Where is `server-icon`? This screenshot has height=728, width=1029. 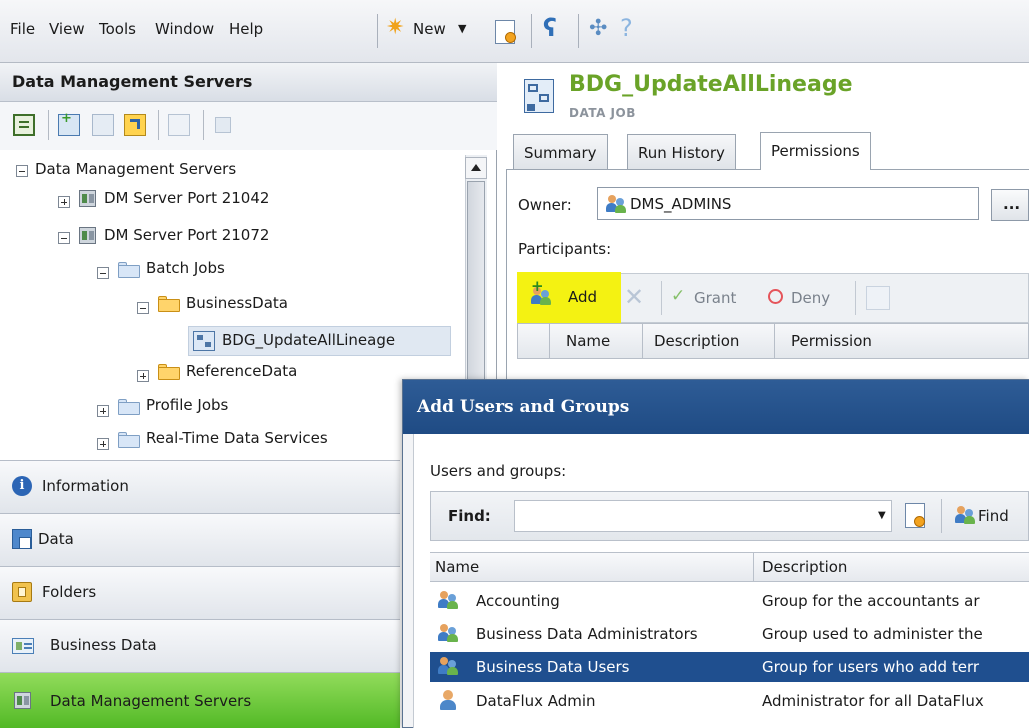
server-icon is located at coordinates (22, 700).